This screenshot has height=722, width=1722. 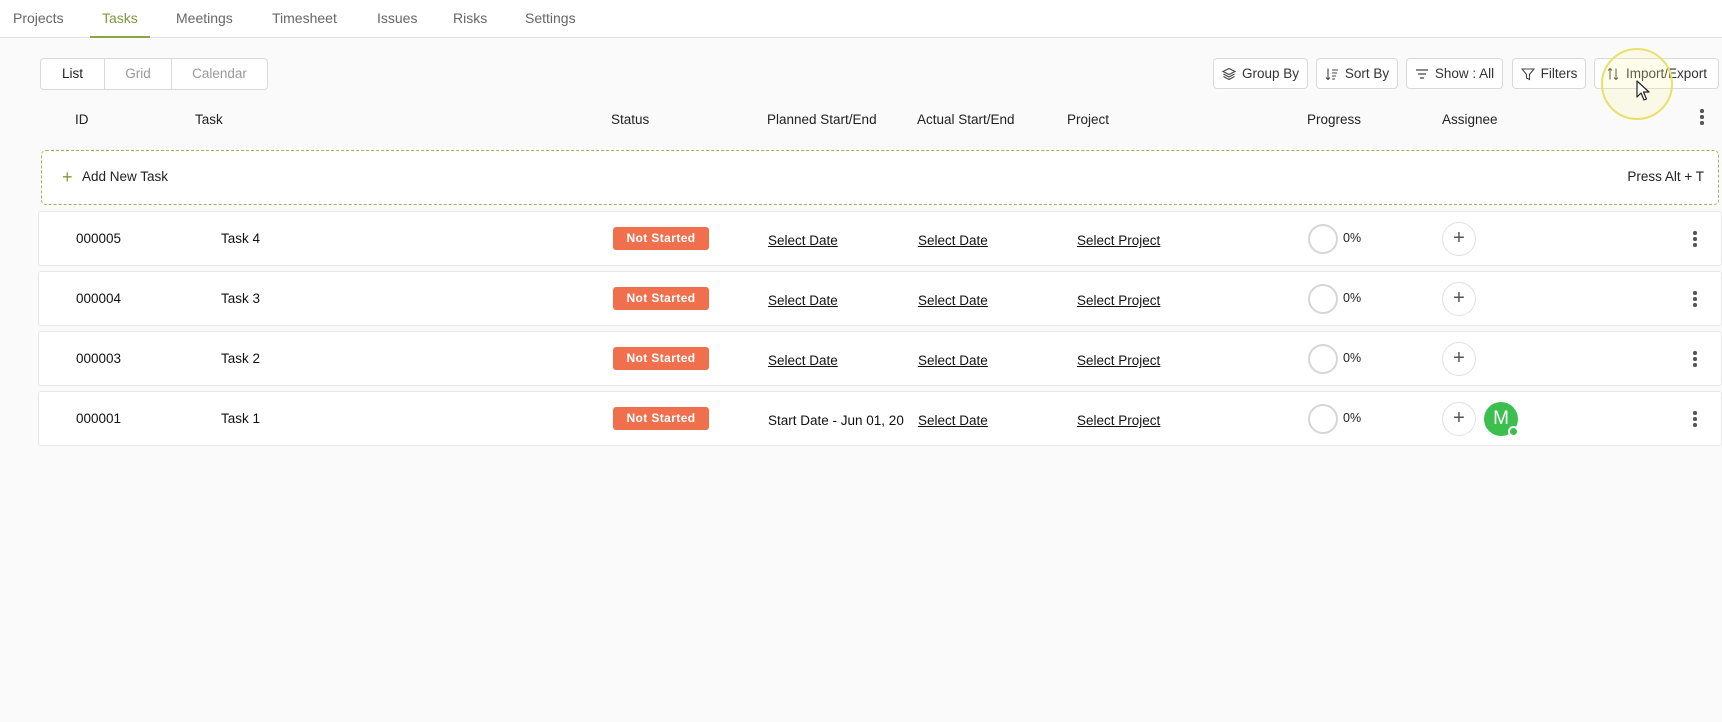 What do you see at coordinates (38, 19) in the screenshot?
I see `tab-projects: Projects` at bounding box center [38, 19].